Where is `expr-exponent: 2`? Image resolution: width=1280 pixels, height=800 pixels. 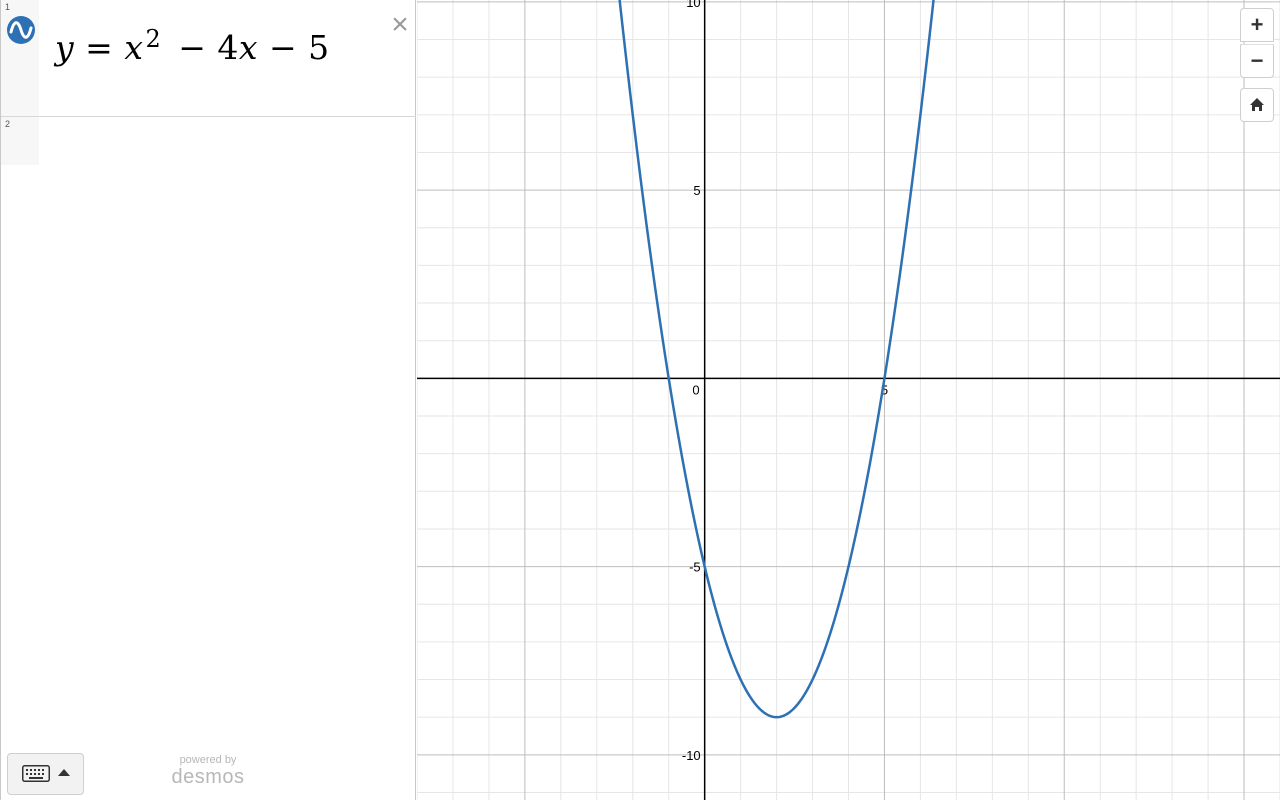
expr-exponent: 2 is located at coordinates (153, 39).